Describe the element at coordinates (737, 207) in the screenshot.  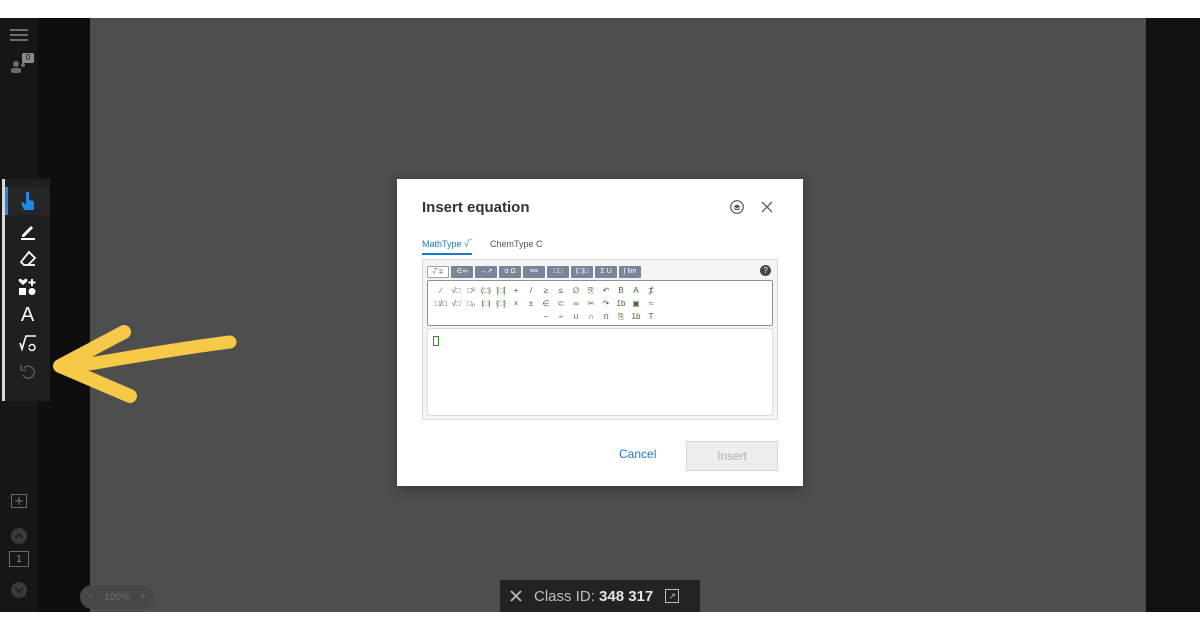
I see `minimize-hat-icon` at that location.